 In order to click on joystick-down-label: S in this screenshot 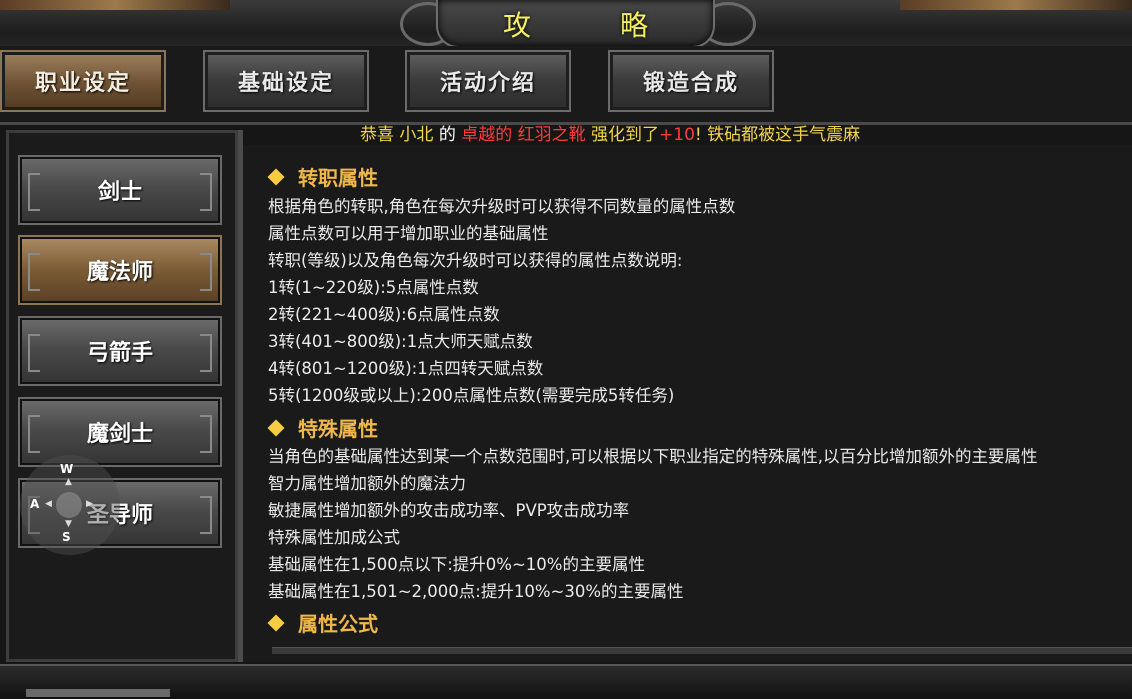, I will do `click(66, 537)`.